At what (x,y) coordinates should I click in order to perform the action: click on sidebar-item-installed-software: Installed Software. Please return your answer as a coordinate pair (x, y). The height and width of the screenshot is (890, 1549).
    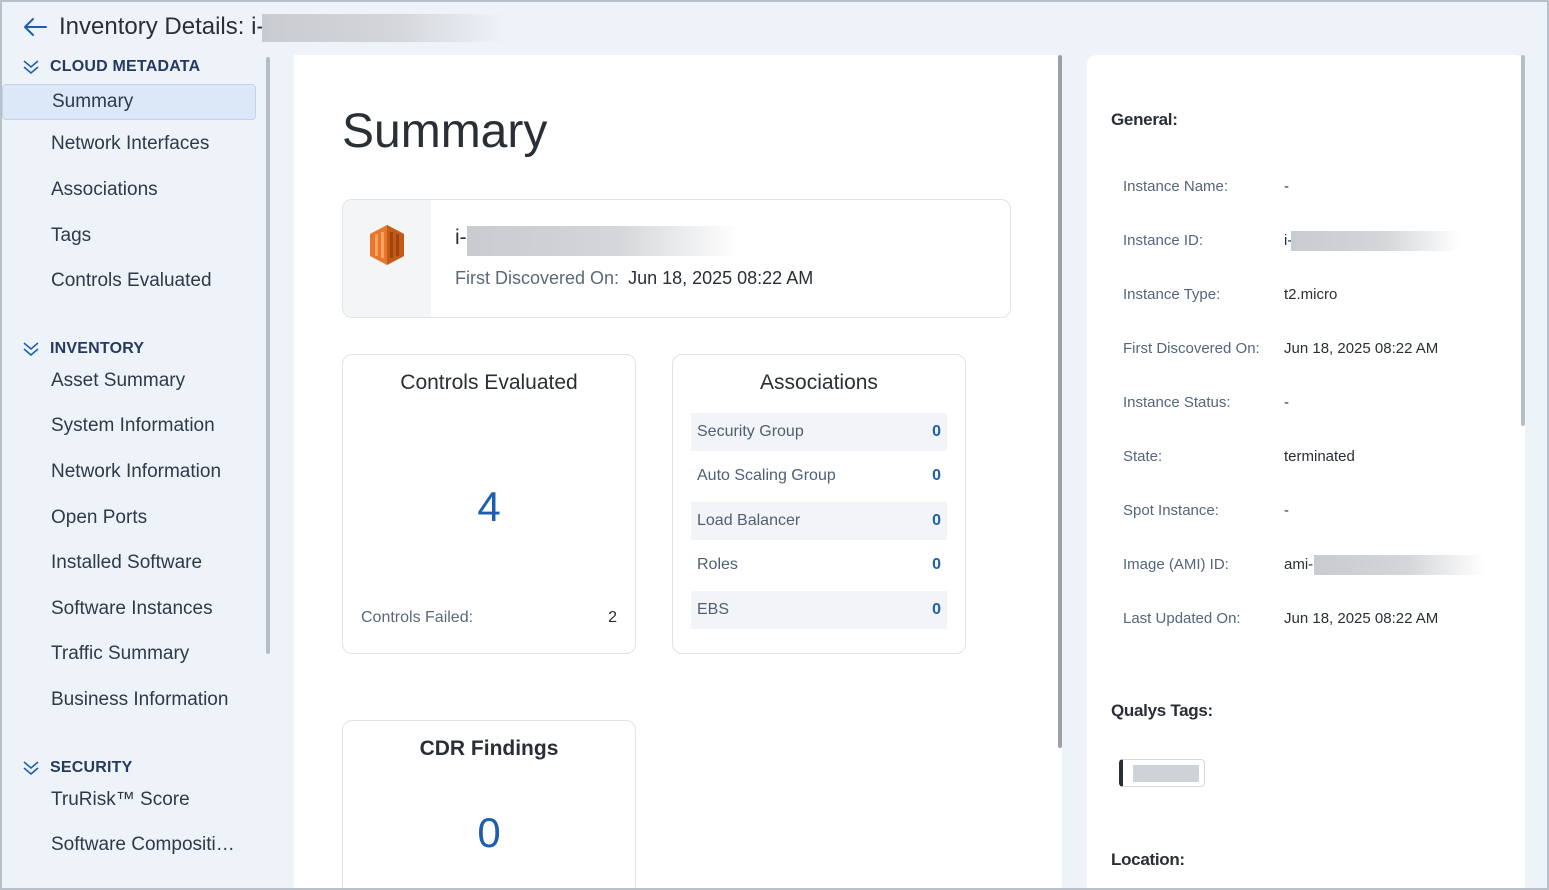
    Looking at the image, I should click on (129, 563).